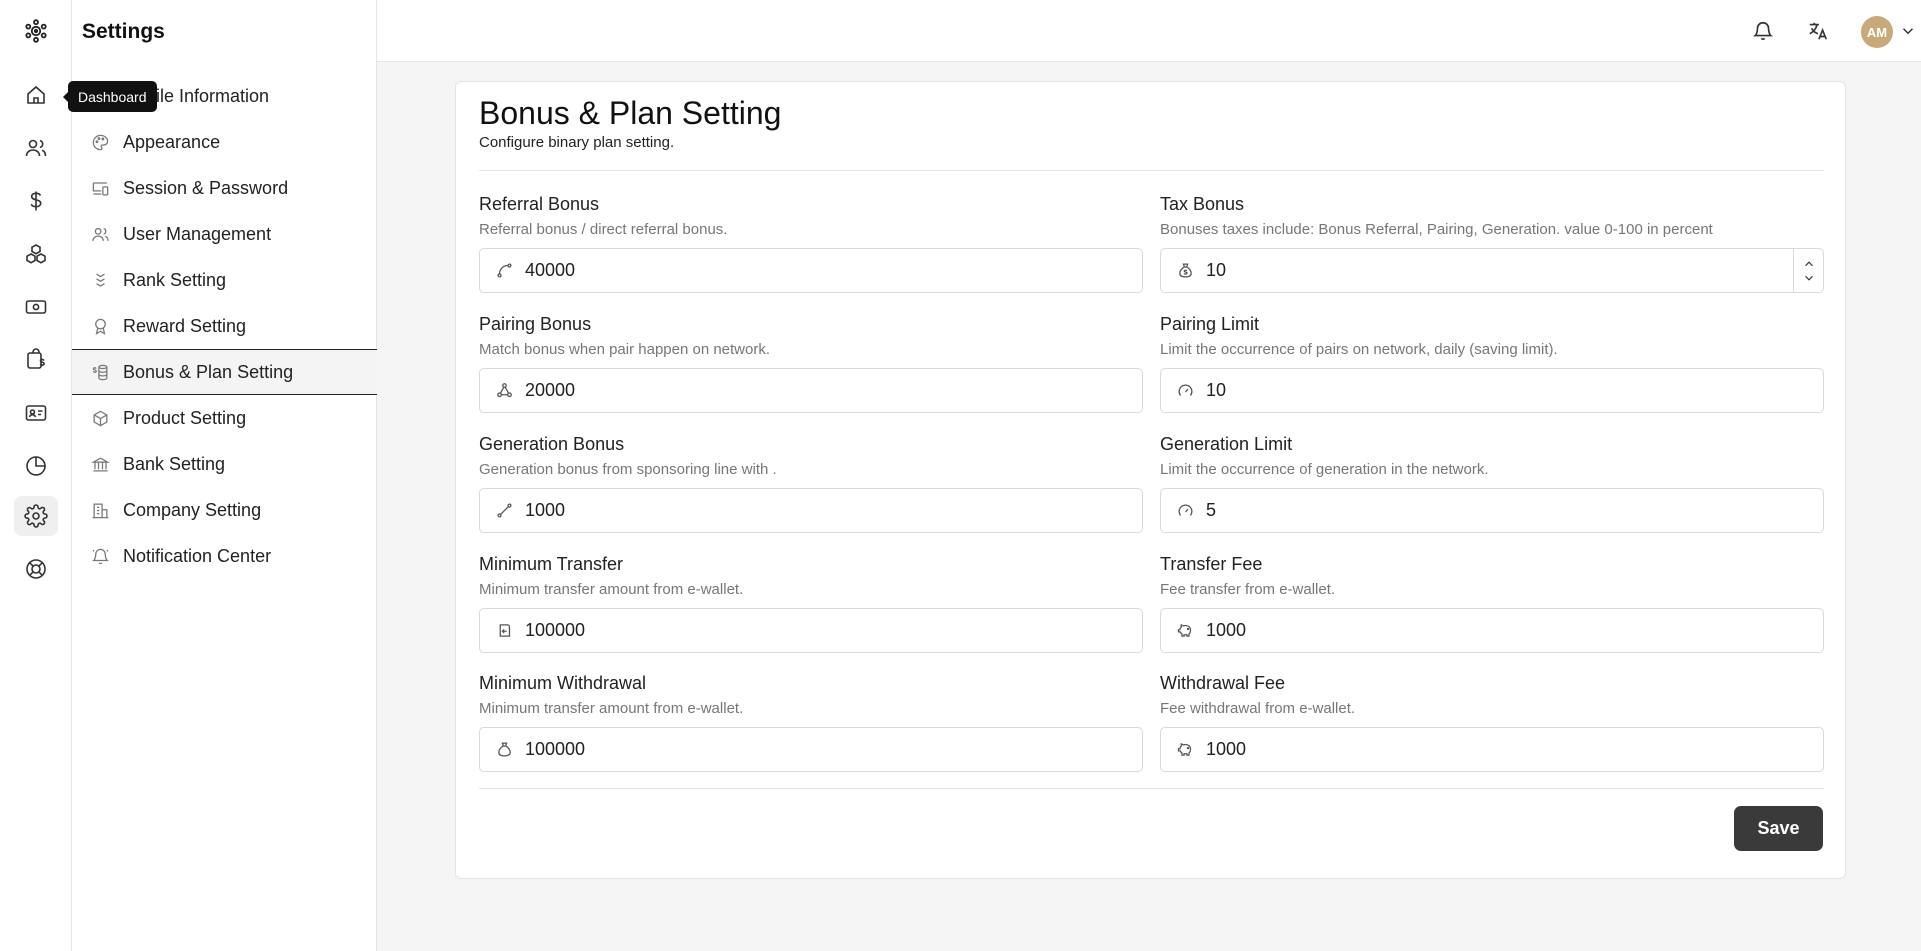  What do you see at coordinates (36, 466) in the screenshot?
I see `rail-pie-chart-icon` at bounding box center [36, 466].